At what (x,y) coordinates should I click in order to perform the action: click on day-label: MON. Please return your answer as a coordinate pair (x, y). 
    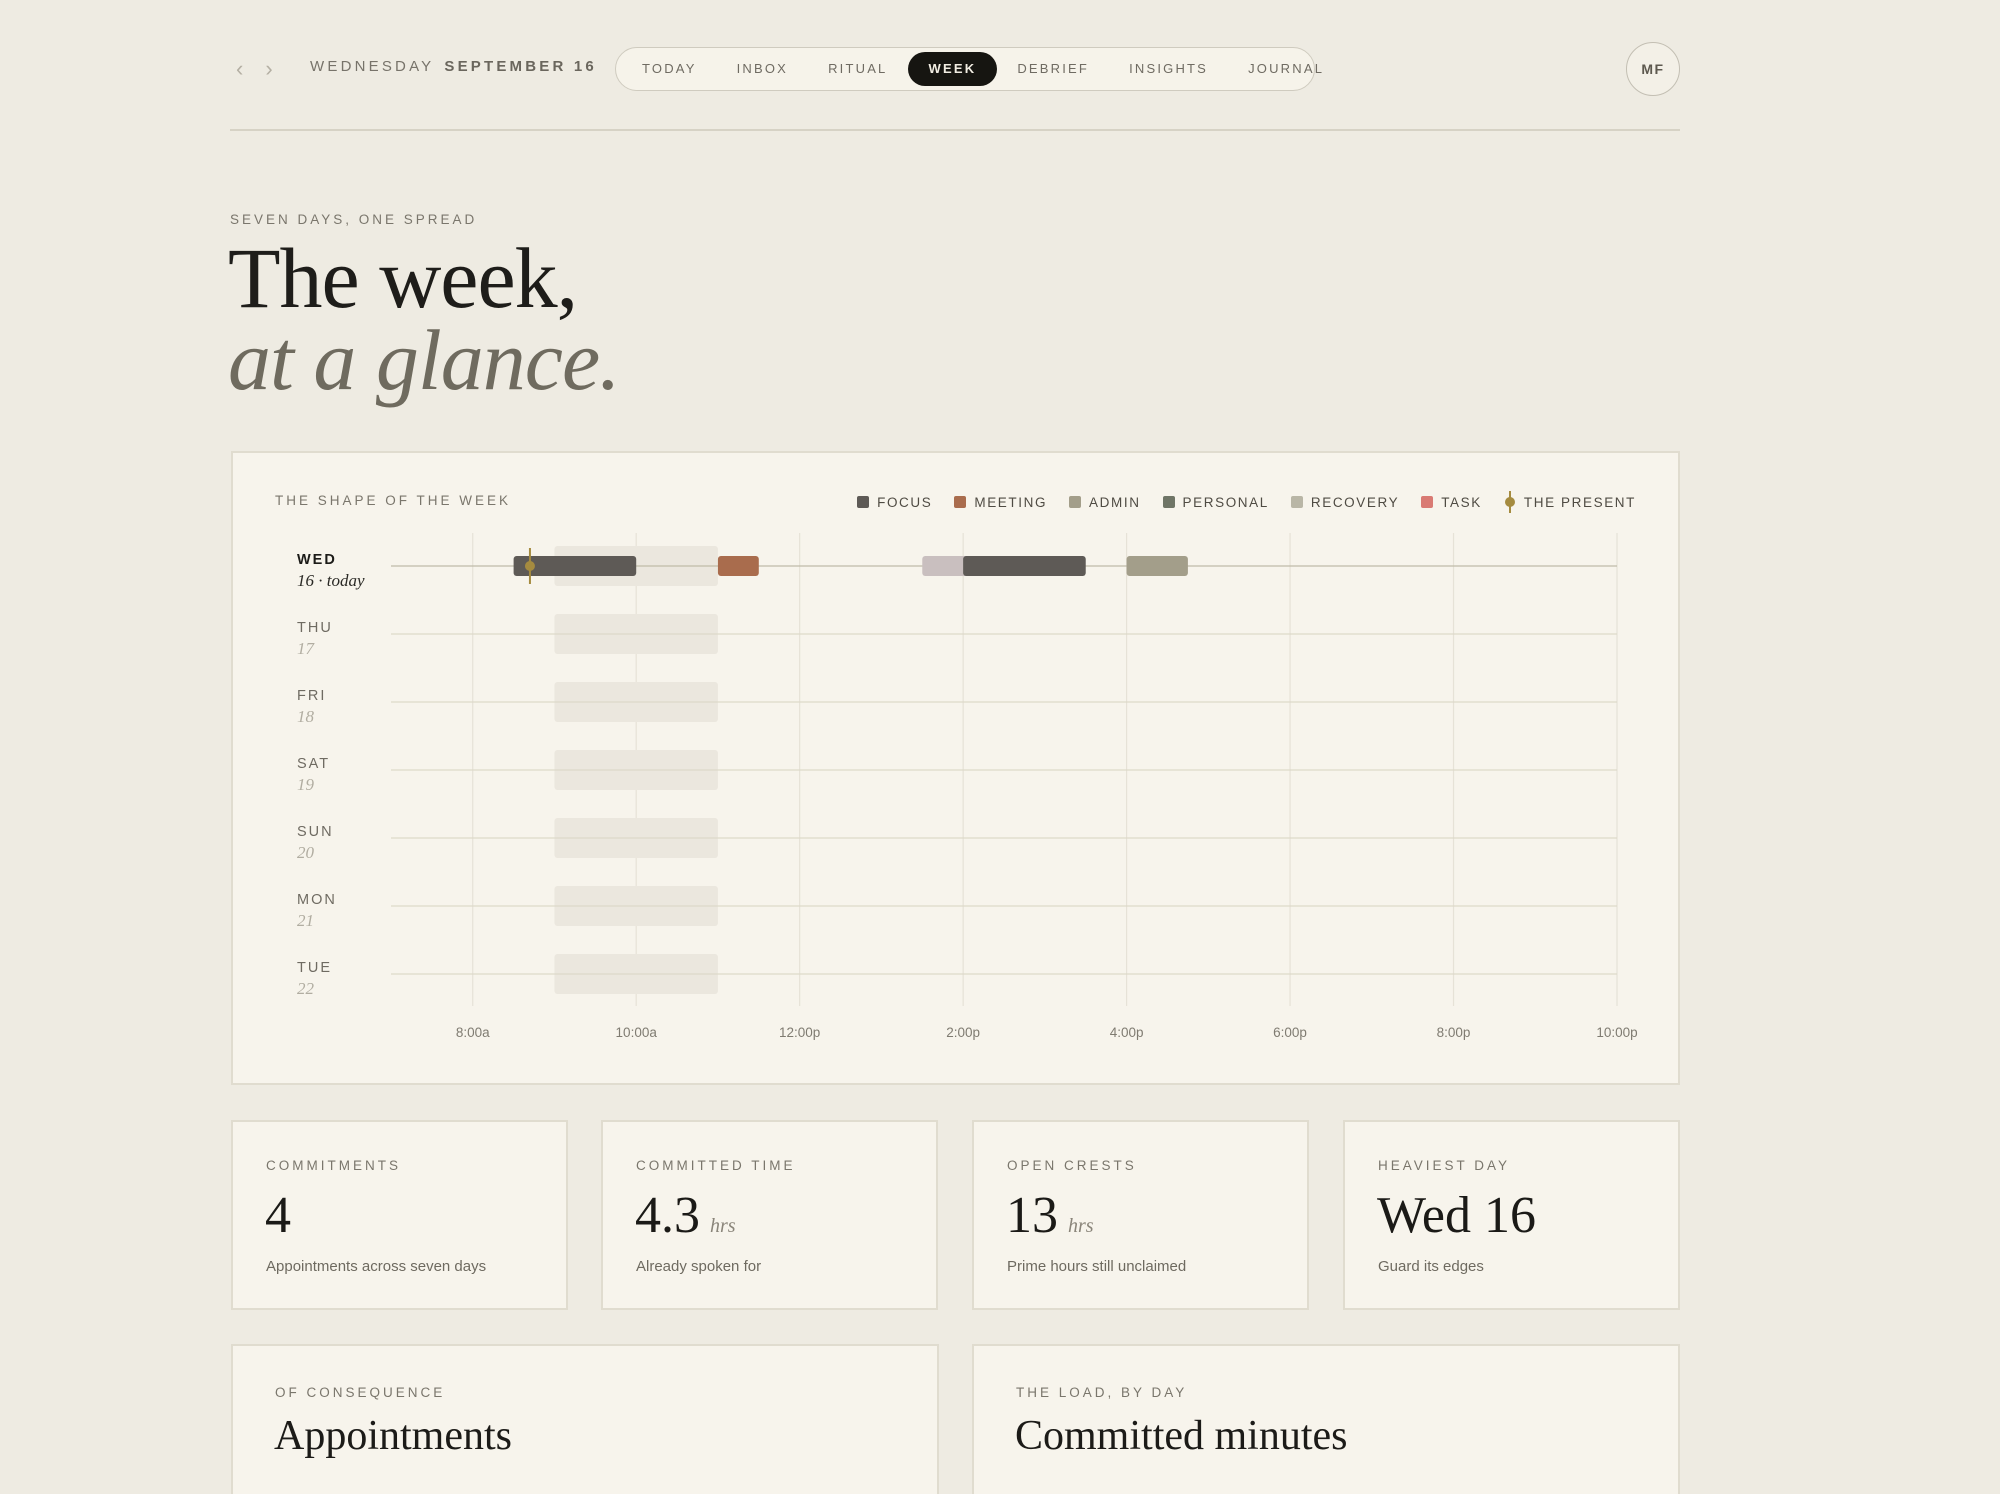
    Looking at the image, I should click on (317, 900).